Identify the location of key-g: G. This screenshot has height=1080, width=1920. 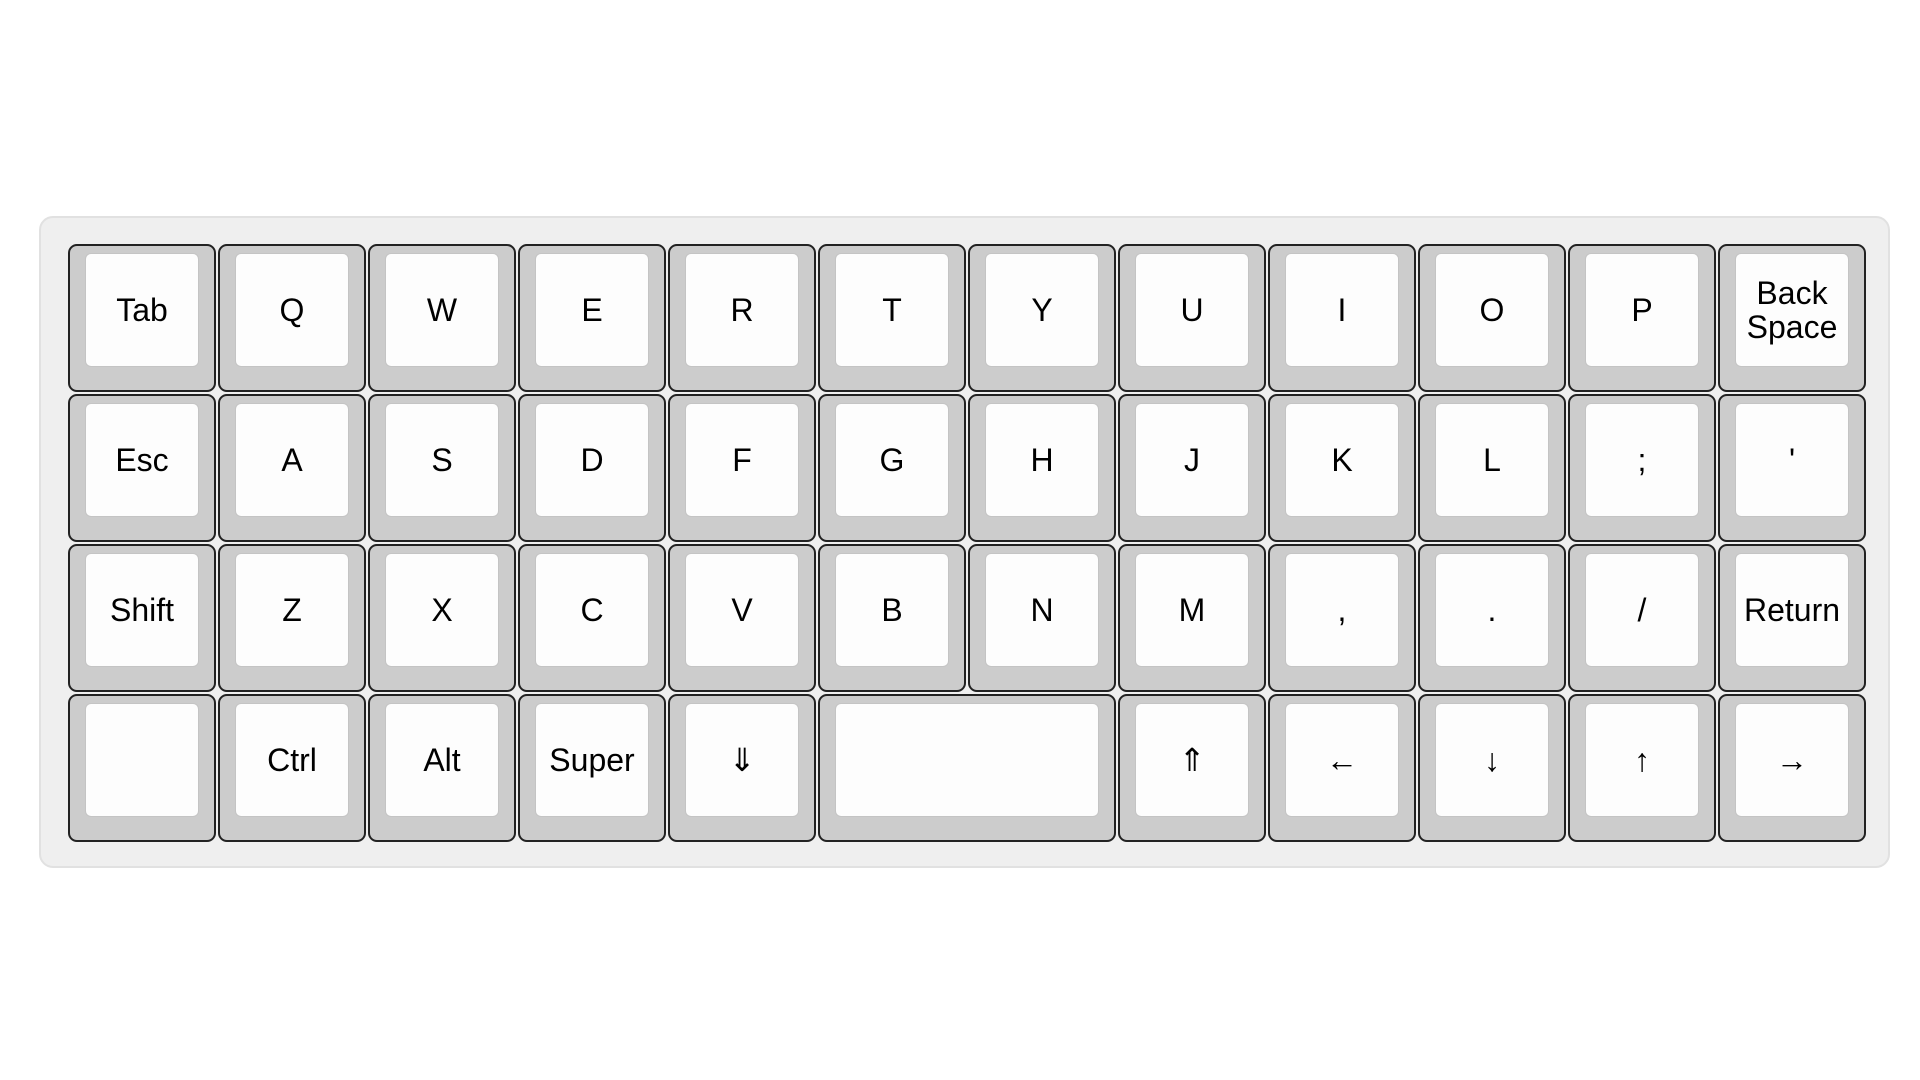
(892, 468).